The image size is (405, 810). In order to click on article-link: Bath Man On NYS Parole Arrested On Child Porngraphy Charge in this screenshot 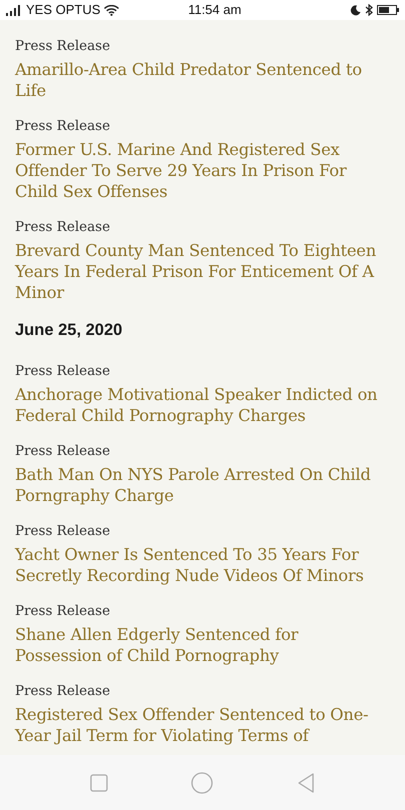, I will do `click(198, 485)`.